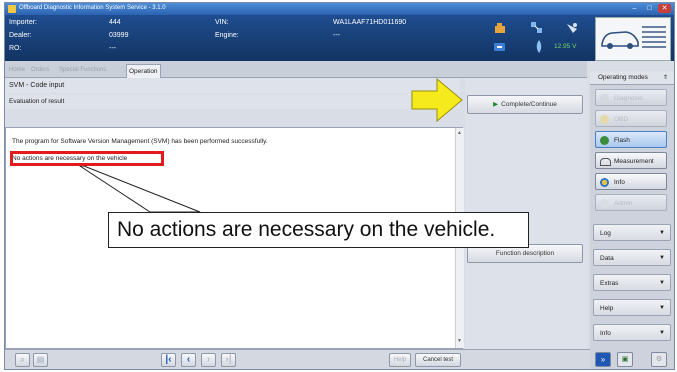 This screenshot has width=677, height=372. I want to click on section-extras-label: Extras, so click(609, 283).